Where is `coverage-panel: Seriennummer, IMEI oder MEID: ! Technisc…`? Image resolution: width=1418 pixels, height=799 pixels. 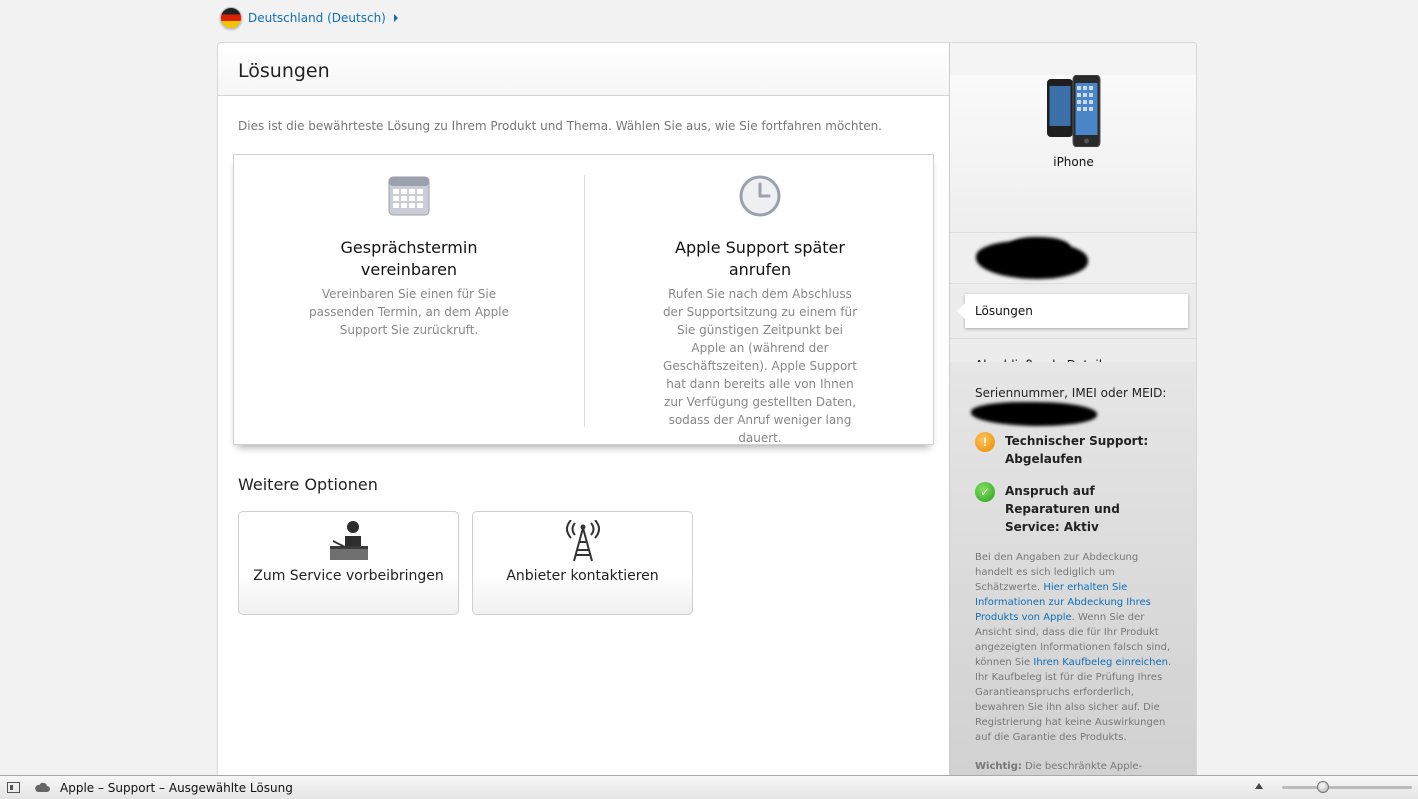 coverage-panel: Seriennummer, IMEI oder MEID: ! Technisc… is located at coordinates (1073, 571).